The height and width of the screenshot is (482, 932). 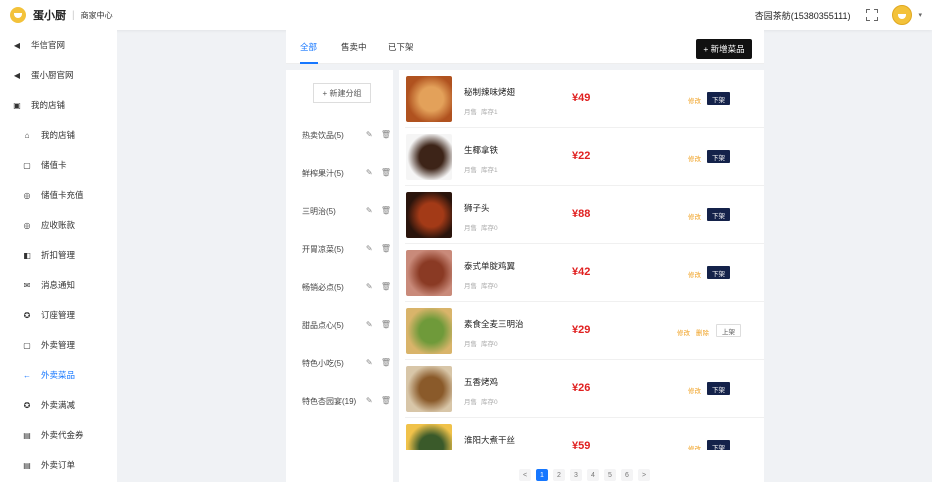 What do you see at coordinates (323, 249) in the screenshot?
I see `category-label: 开胃凉菜(5)` at bounding box center [323, 249].